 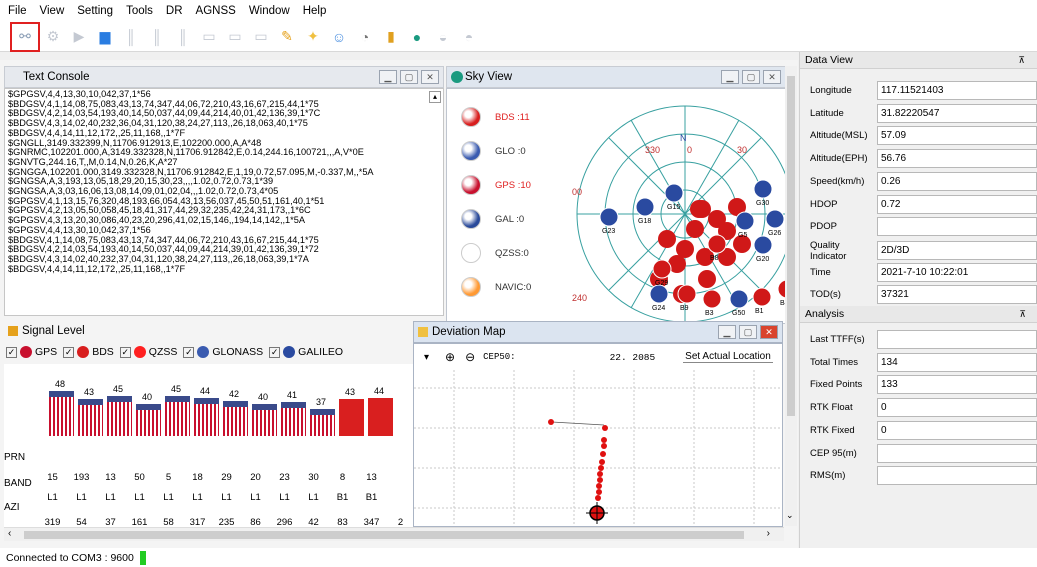 I want to click on vertical-scrollbar: ⌄, so click(x=791, y=296).